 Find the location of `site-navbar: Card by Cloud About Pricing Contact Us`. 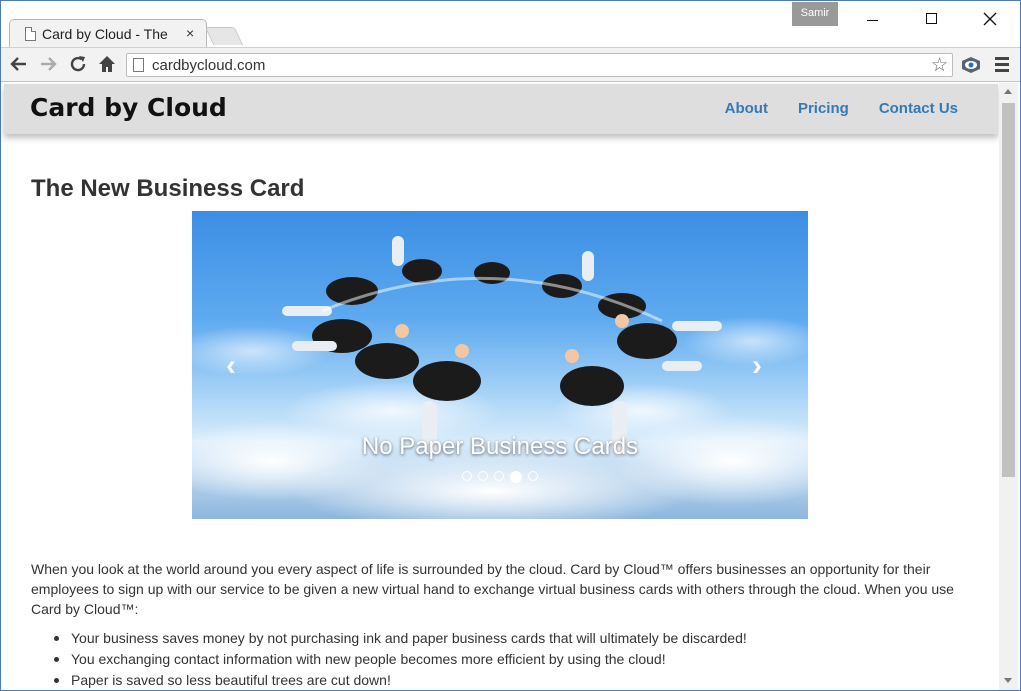

site-navbar: Card by Cloud About Pricing Contact Us is located at coordinates (501, 109).